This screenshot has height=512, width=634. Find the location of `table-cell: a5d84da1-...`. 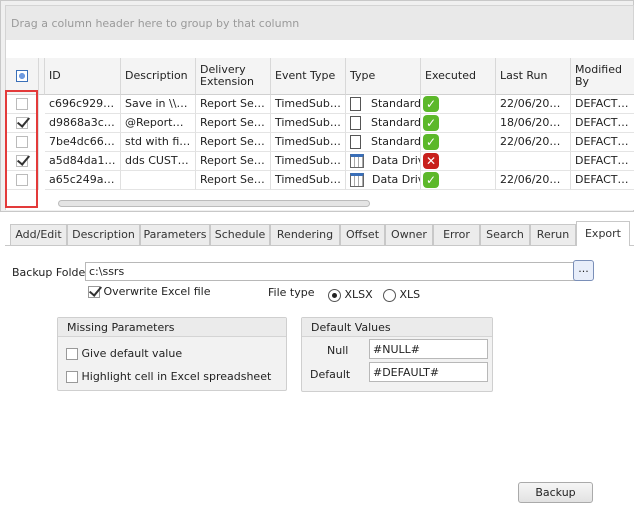

table-cell: a5d84da1-... is located at coordinates (83, 161).